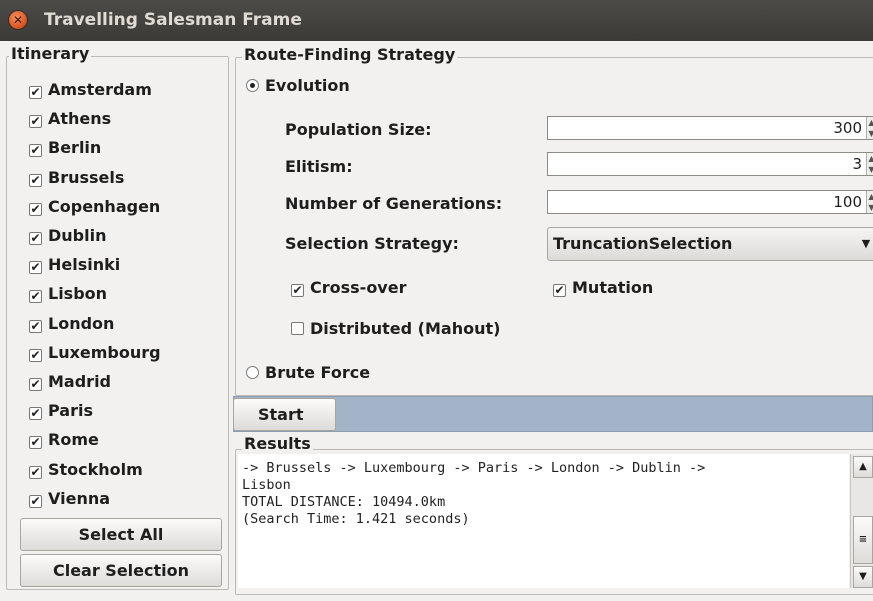 This screenshot has width=873, height=601. I want to click on city-checkbox-stockholm: ✔ Stockholm, so click(86, 470).